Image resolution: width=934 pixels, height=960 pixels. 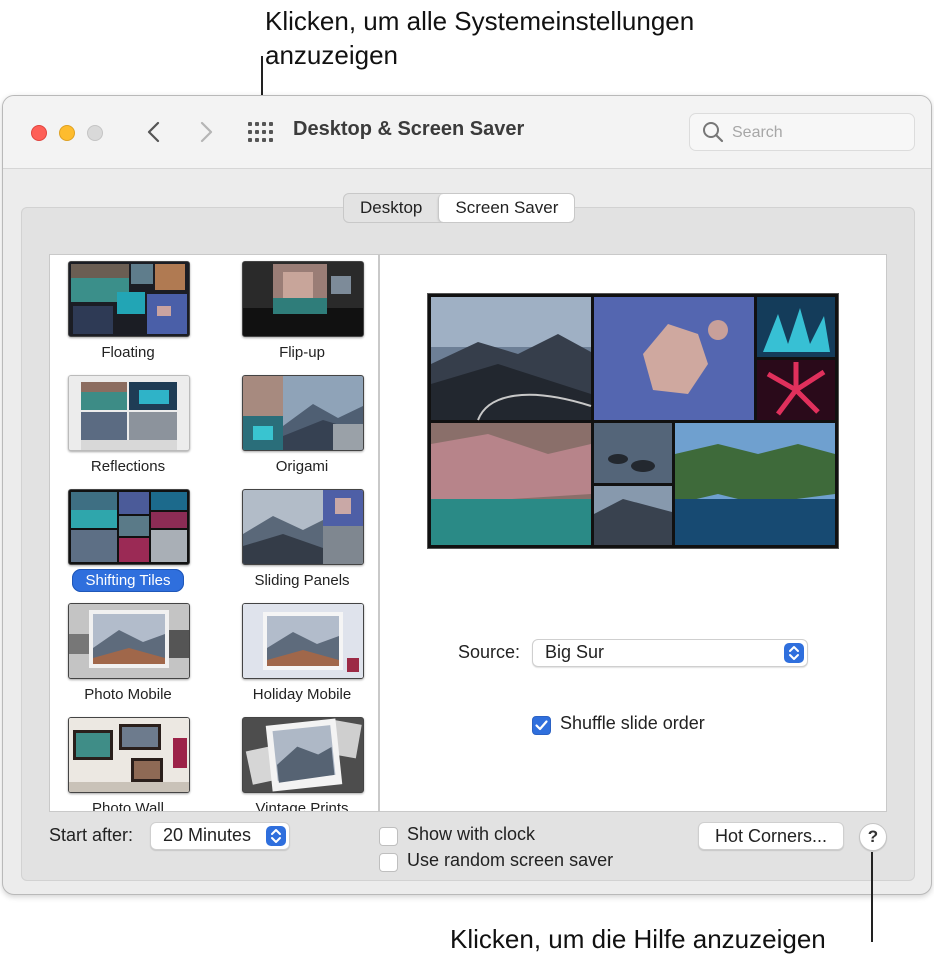 I want to click on saver-item-origami: Origami, so click(x=302, y=431).